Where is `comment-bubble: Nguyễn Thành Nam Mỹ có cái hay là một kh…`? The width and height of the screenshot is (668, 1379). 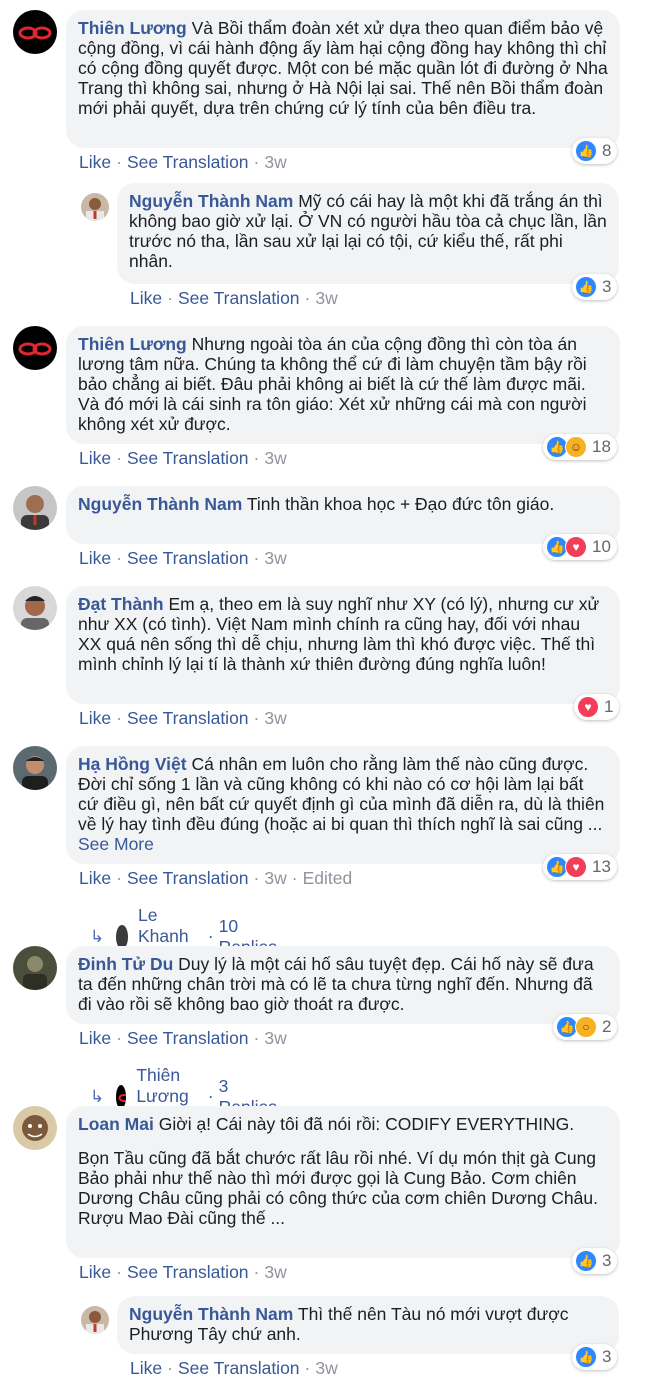 comment-bubble: Nguyễn Thành Nam Mỹ có cái hay là một kh… is located at coordinates (368, 233).